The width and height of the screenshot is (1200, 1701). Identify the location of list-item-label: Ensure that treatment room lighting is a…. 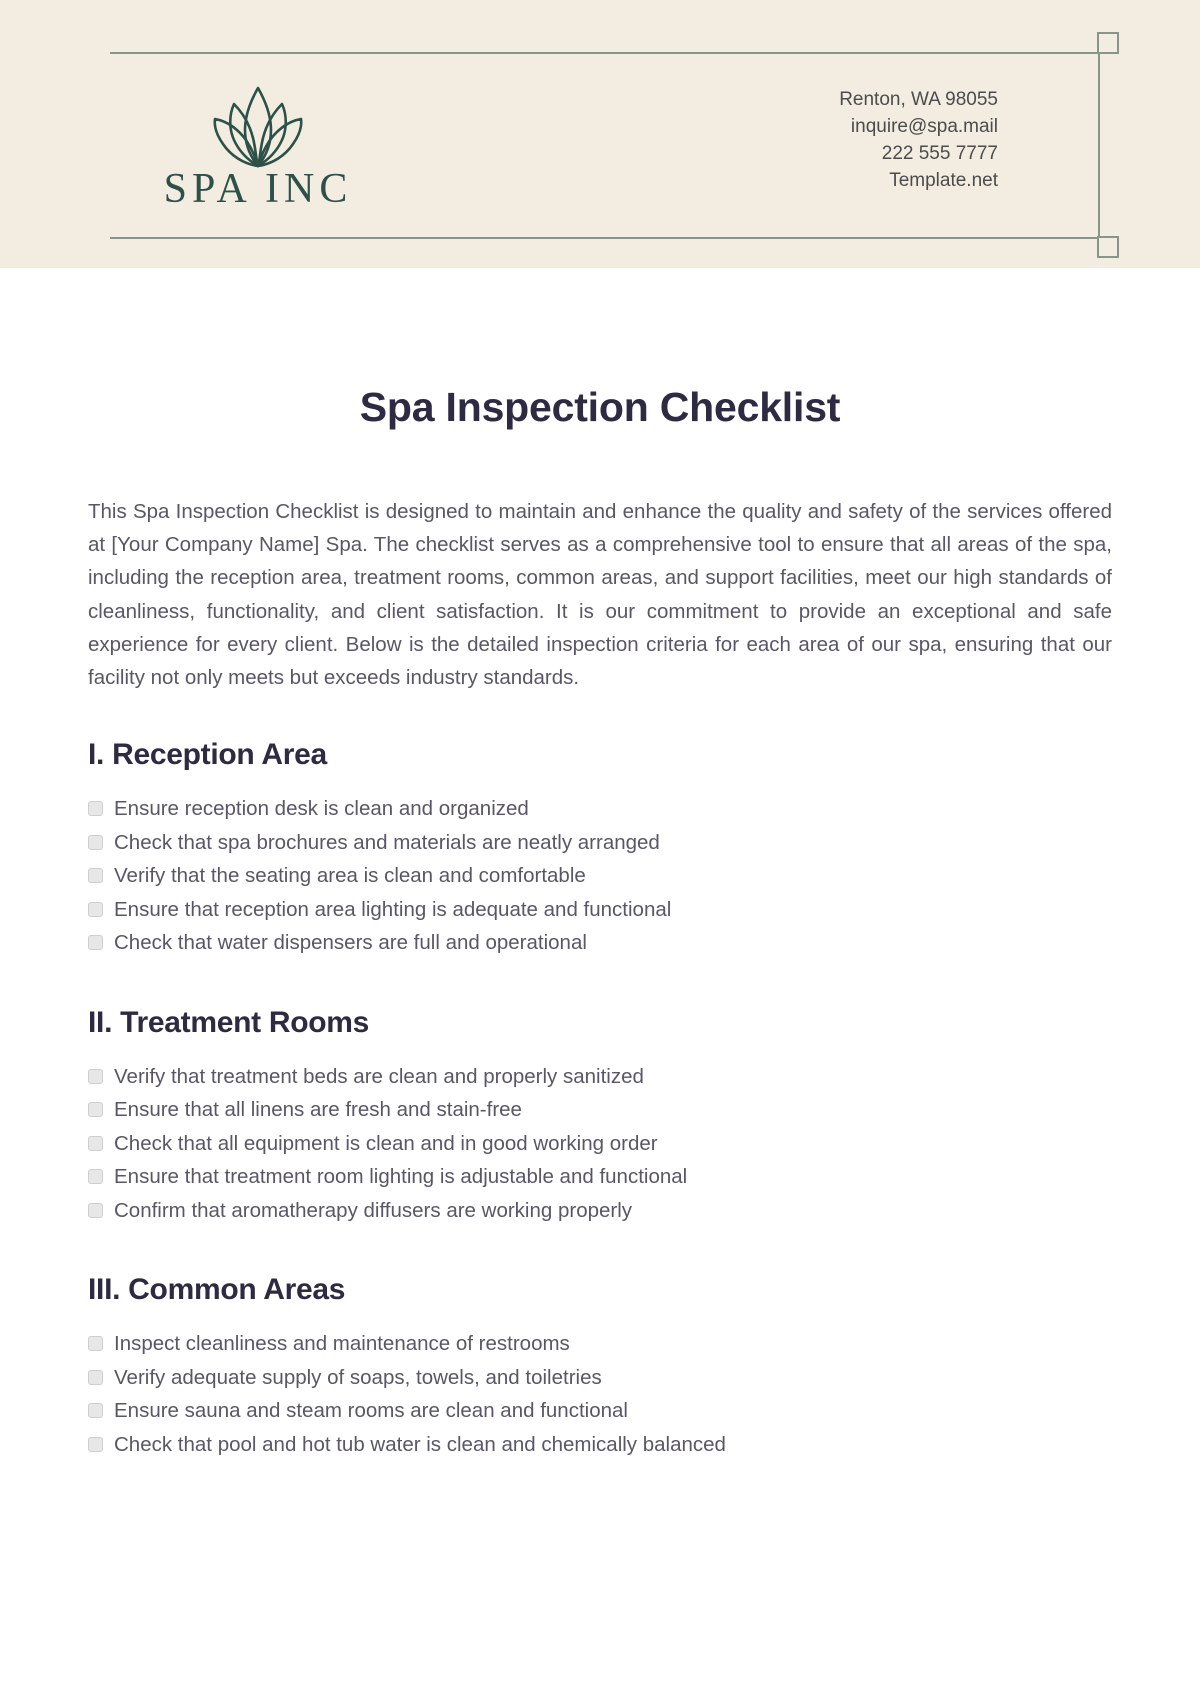
(401, 1177).